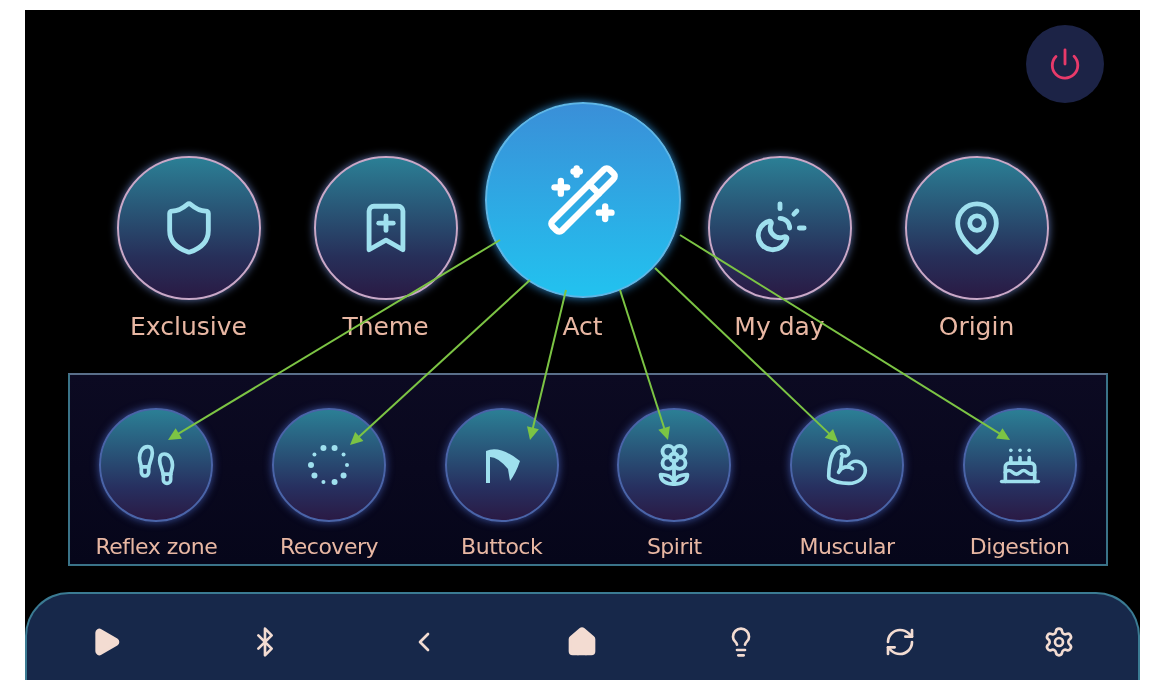 The image size is (1159, 680). What do you see at coordinates (847, 546) in the screenshot?
I see `program-label: Muscular` at bounding box center [847, 546].